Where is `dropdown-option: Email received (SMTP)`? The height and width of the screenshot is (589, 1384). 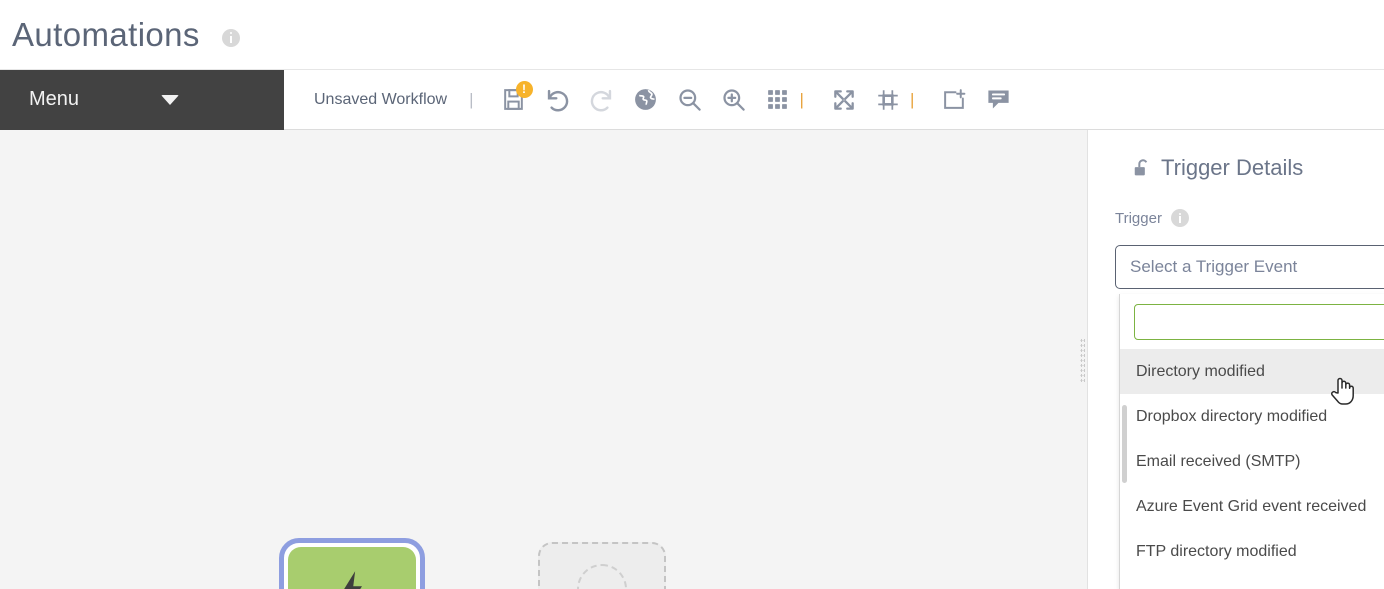 dropdown-option: Email received (SMTP) is located at coordinates (1252, 461).